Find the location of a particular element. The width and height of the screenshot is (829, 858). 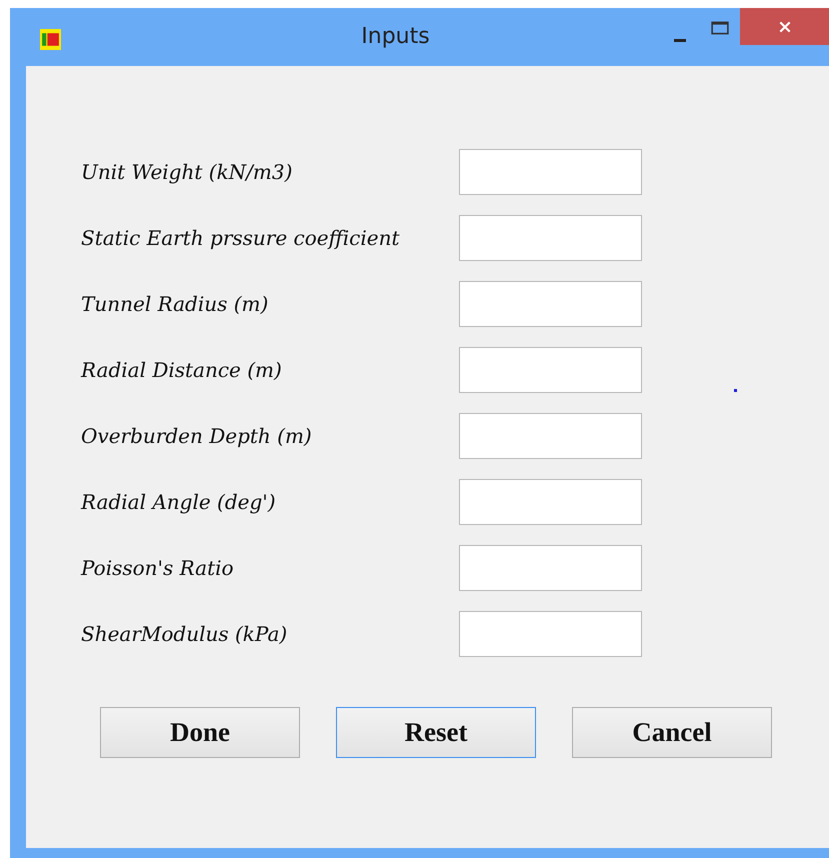

field-label: Radial Angle (deg') is located at coordinates (178, 502).